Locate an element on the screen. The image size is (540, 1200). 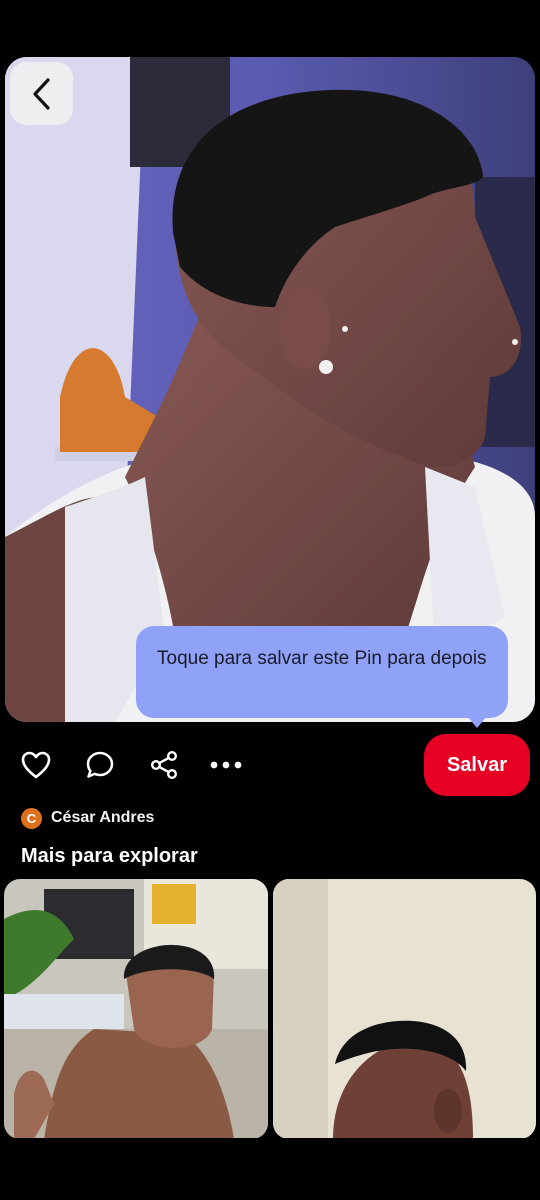
share-icon is located at coordinates (164, 765).